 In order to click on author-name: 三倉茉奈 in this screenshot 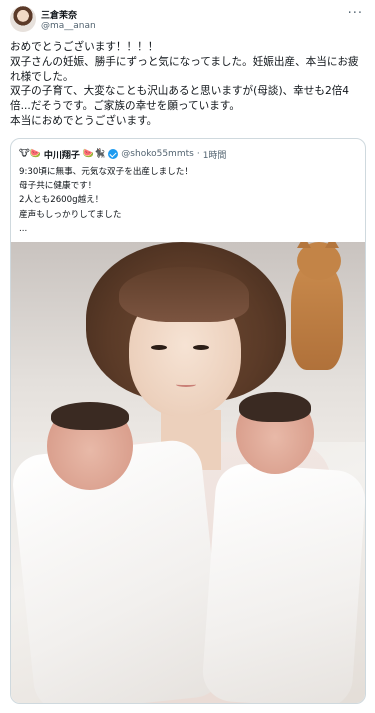, I will do `click(59, 14)`.